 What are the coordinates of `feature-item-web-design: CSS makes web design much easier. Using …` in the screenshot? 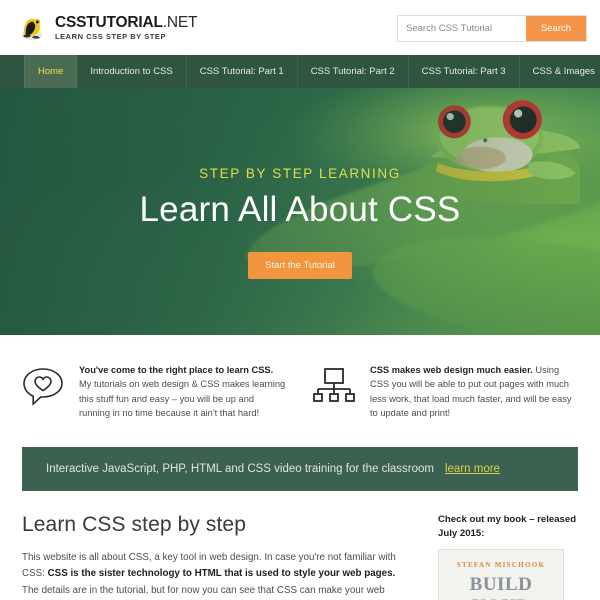 It's located at (445, 392).